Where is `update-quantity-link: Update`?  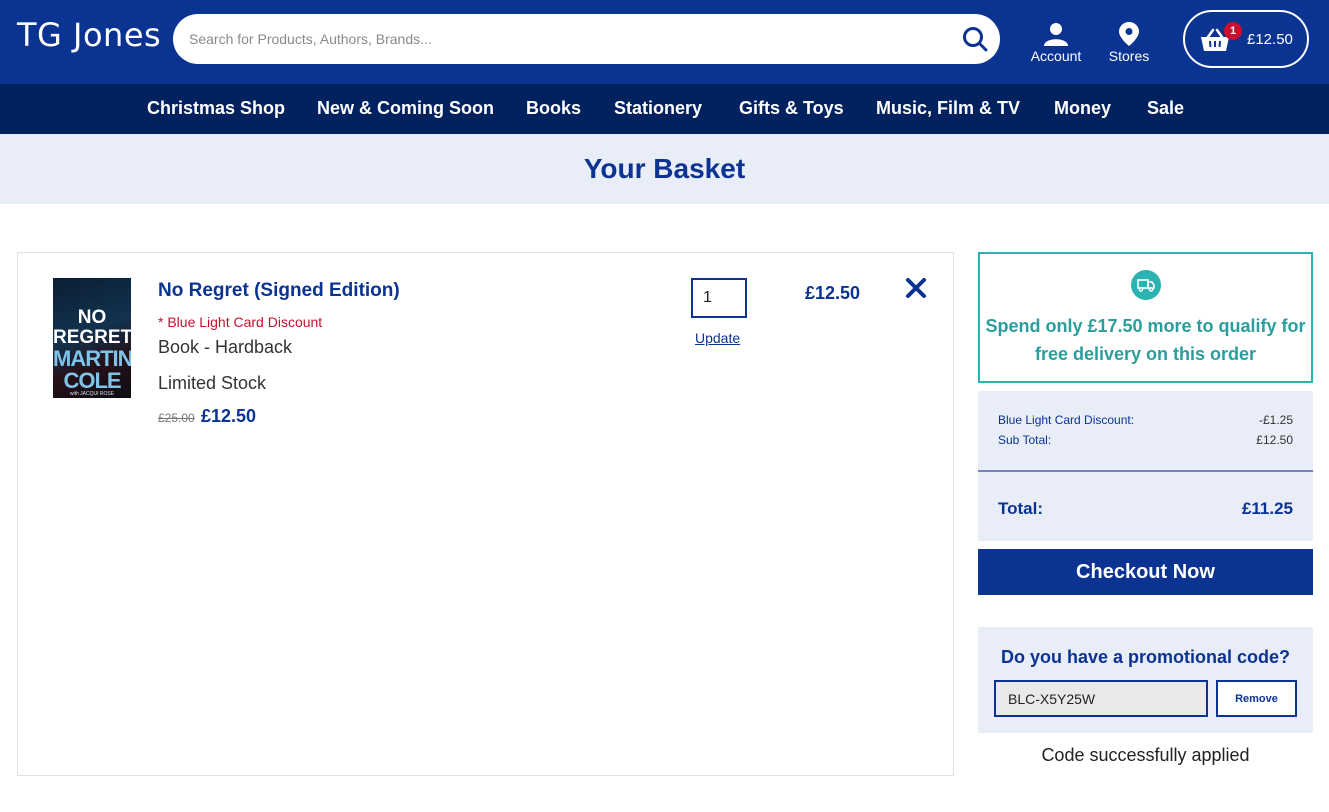 update-quantity-link: Update is located at coordinates (717, 338).